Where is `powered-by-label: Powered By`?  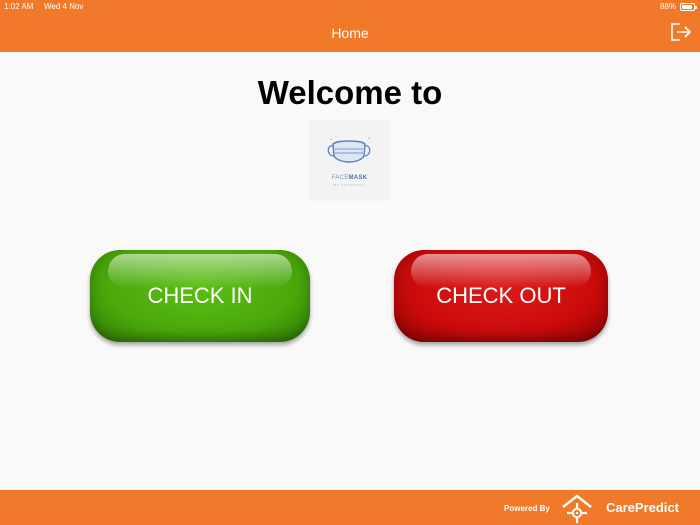
powered-by-label: Powered By is located at coordinates (527, 508).